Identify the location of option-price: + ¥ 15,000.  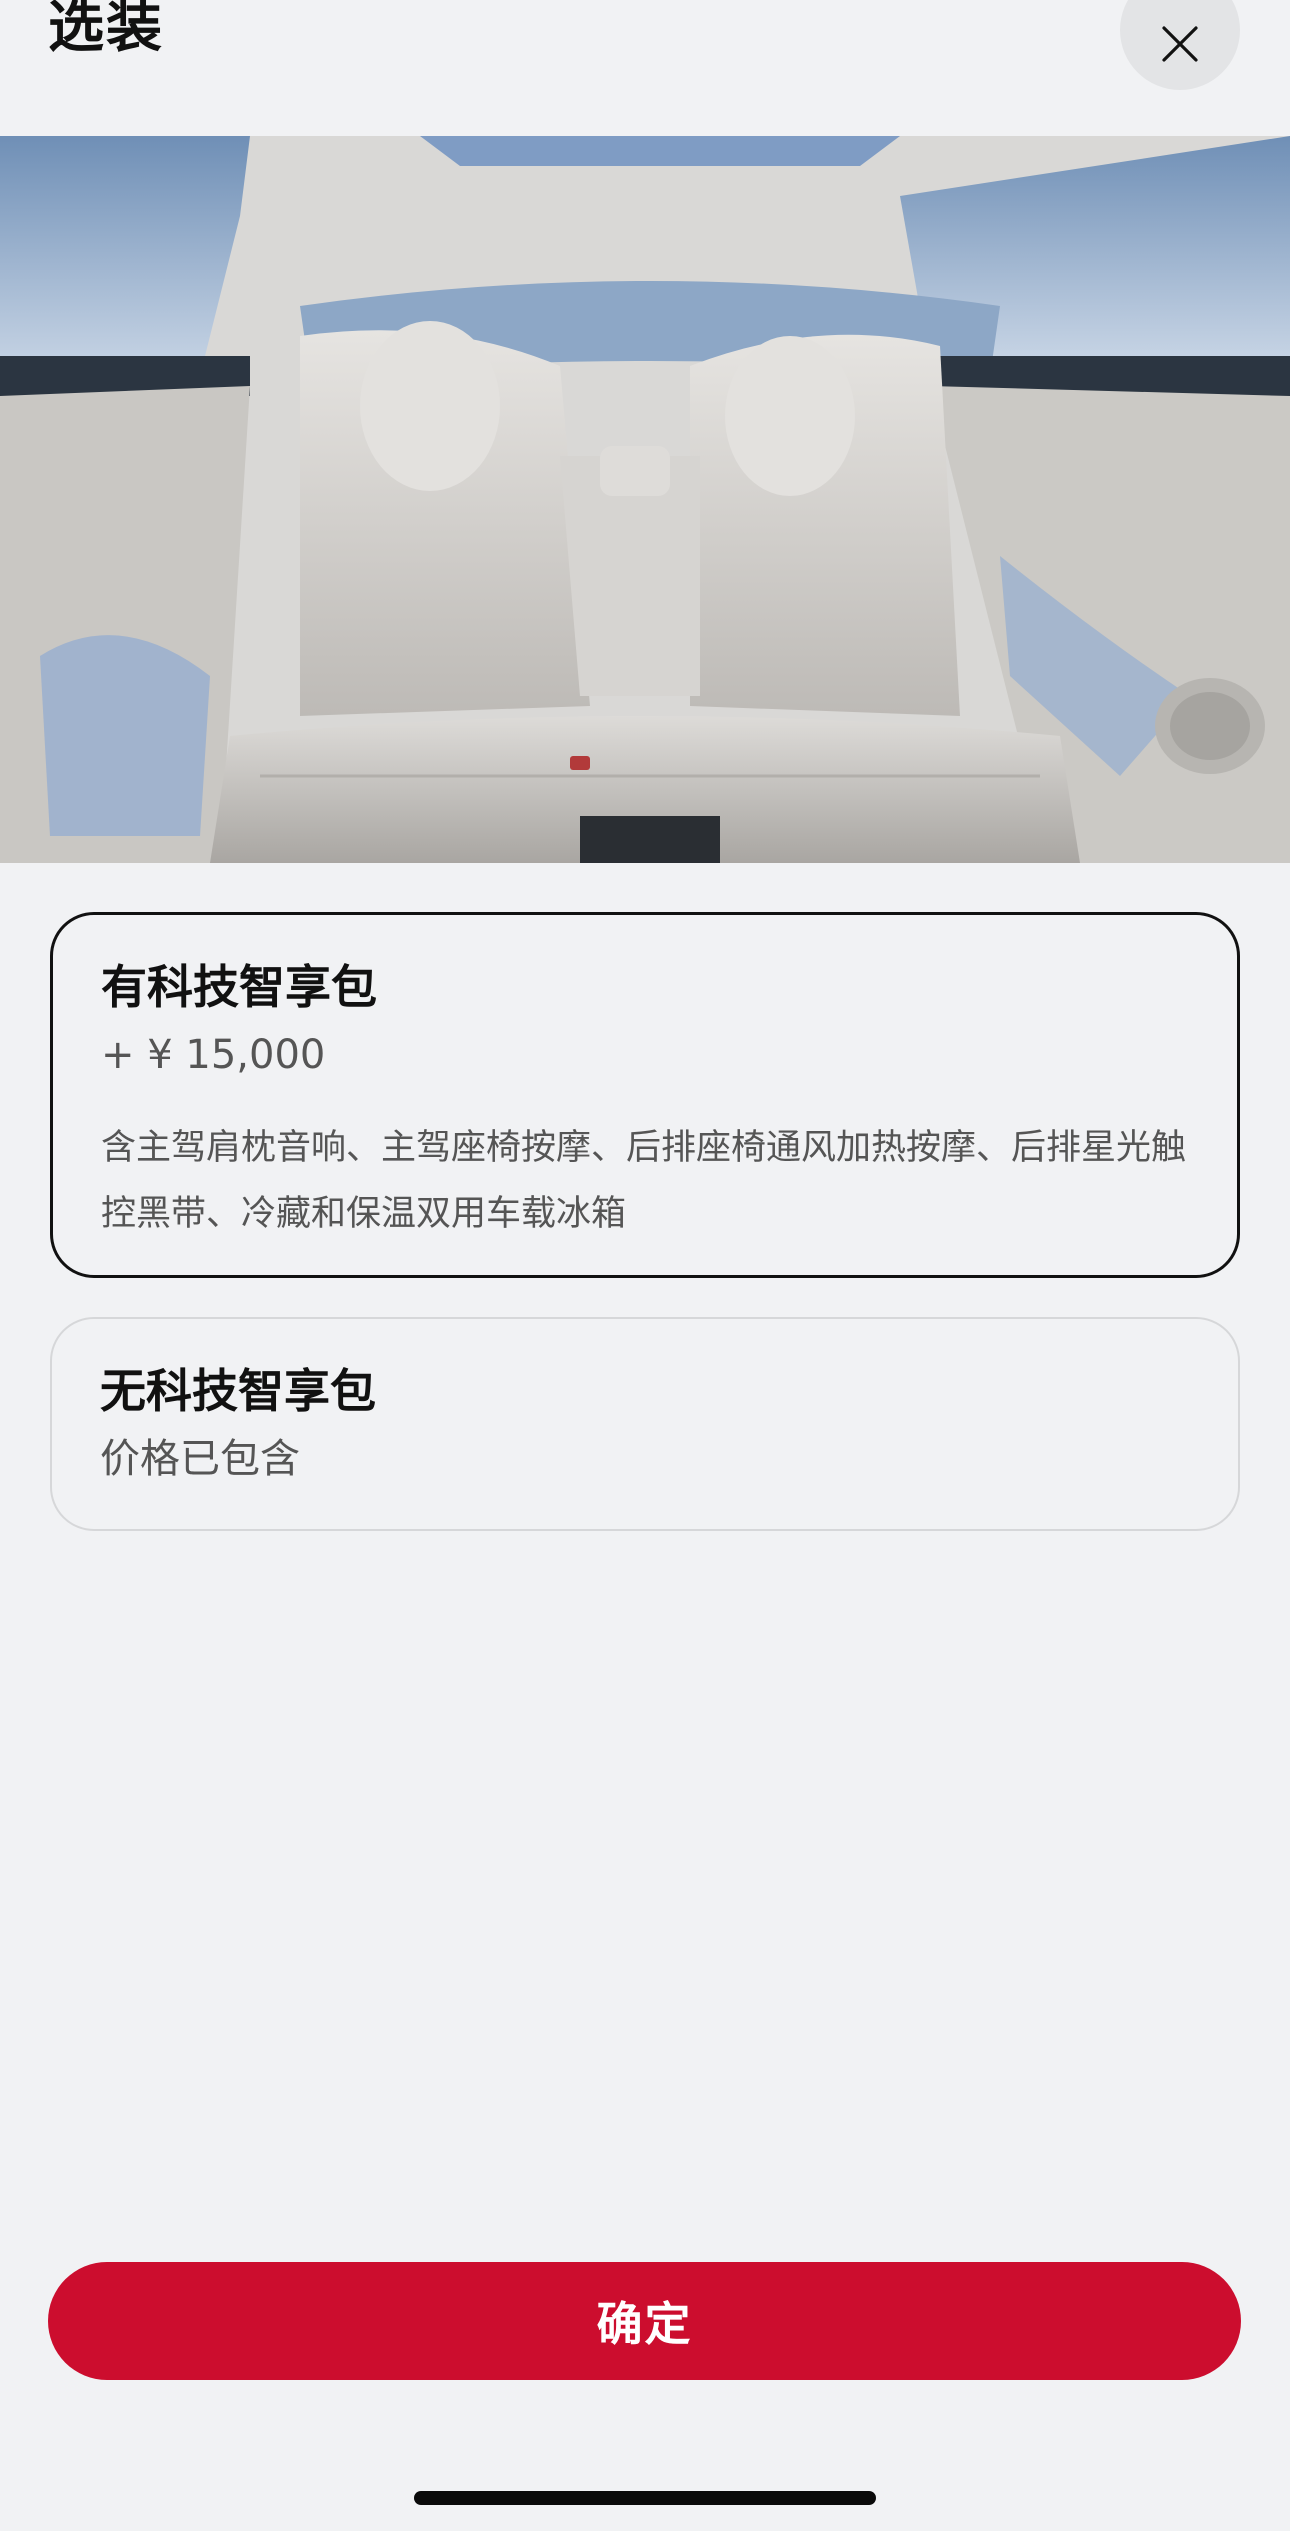
(213, 1055).